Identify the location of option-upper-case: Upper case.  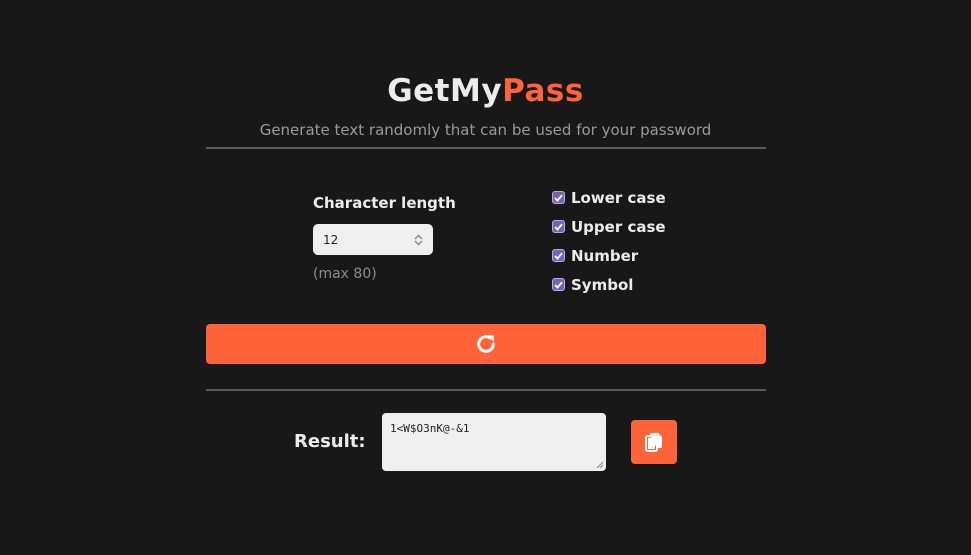
(609, 226).